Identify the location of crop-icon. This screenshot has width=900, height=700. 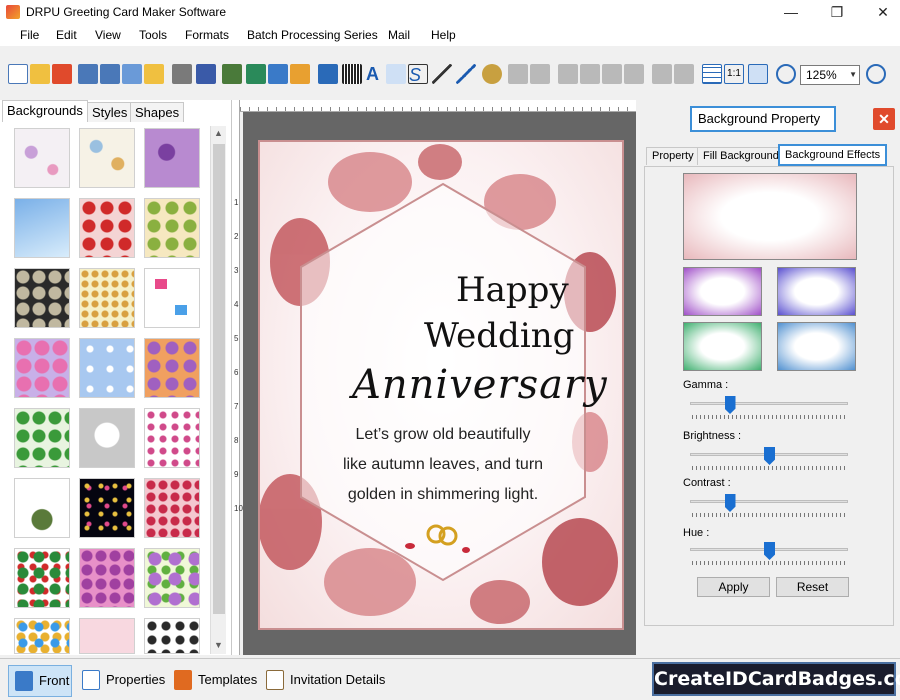
(232, 74).